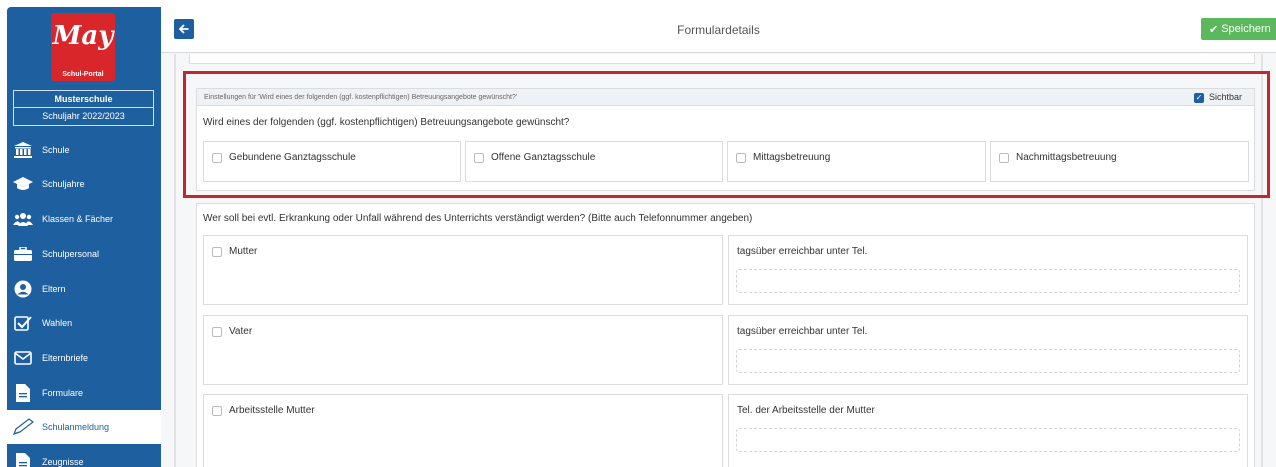  I want to click on nav-label: Schuljahre, so click(63, 184).